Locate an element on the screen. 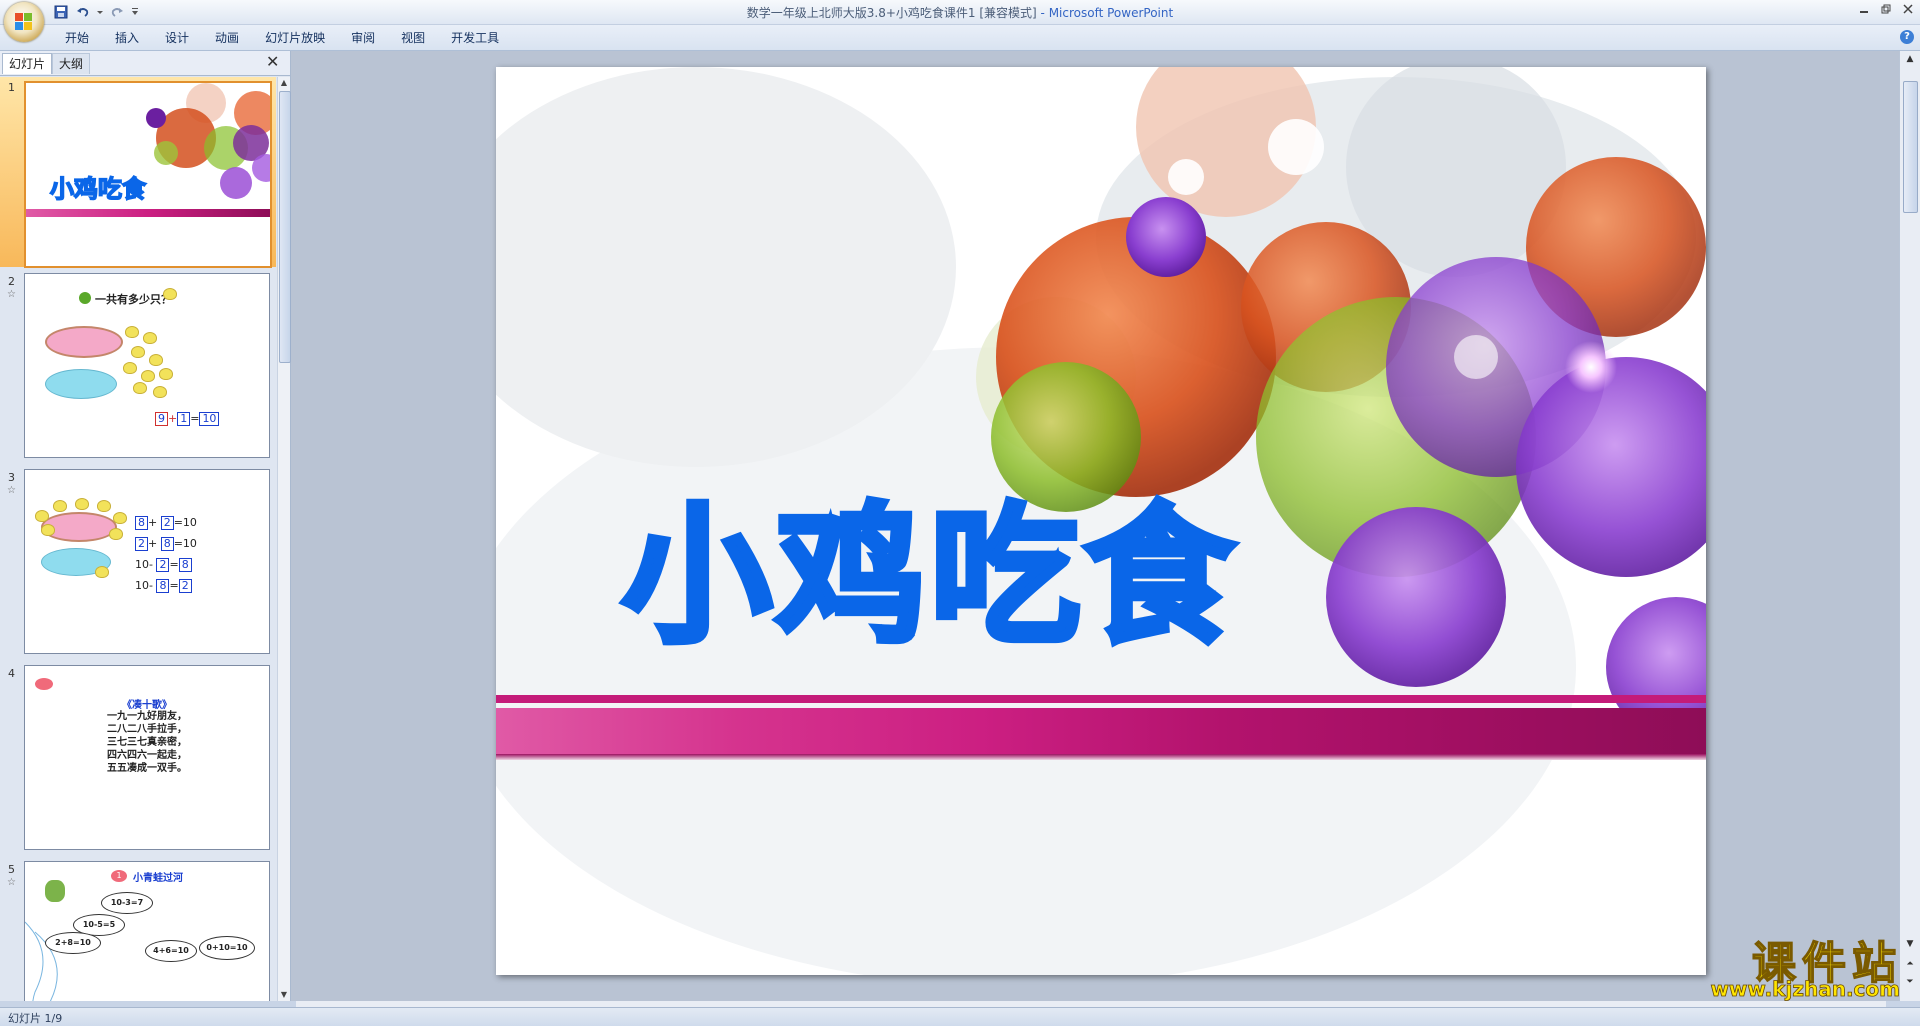  slide-title: 小鸡吃食 is located at coordinates (928, 577).